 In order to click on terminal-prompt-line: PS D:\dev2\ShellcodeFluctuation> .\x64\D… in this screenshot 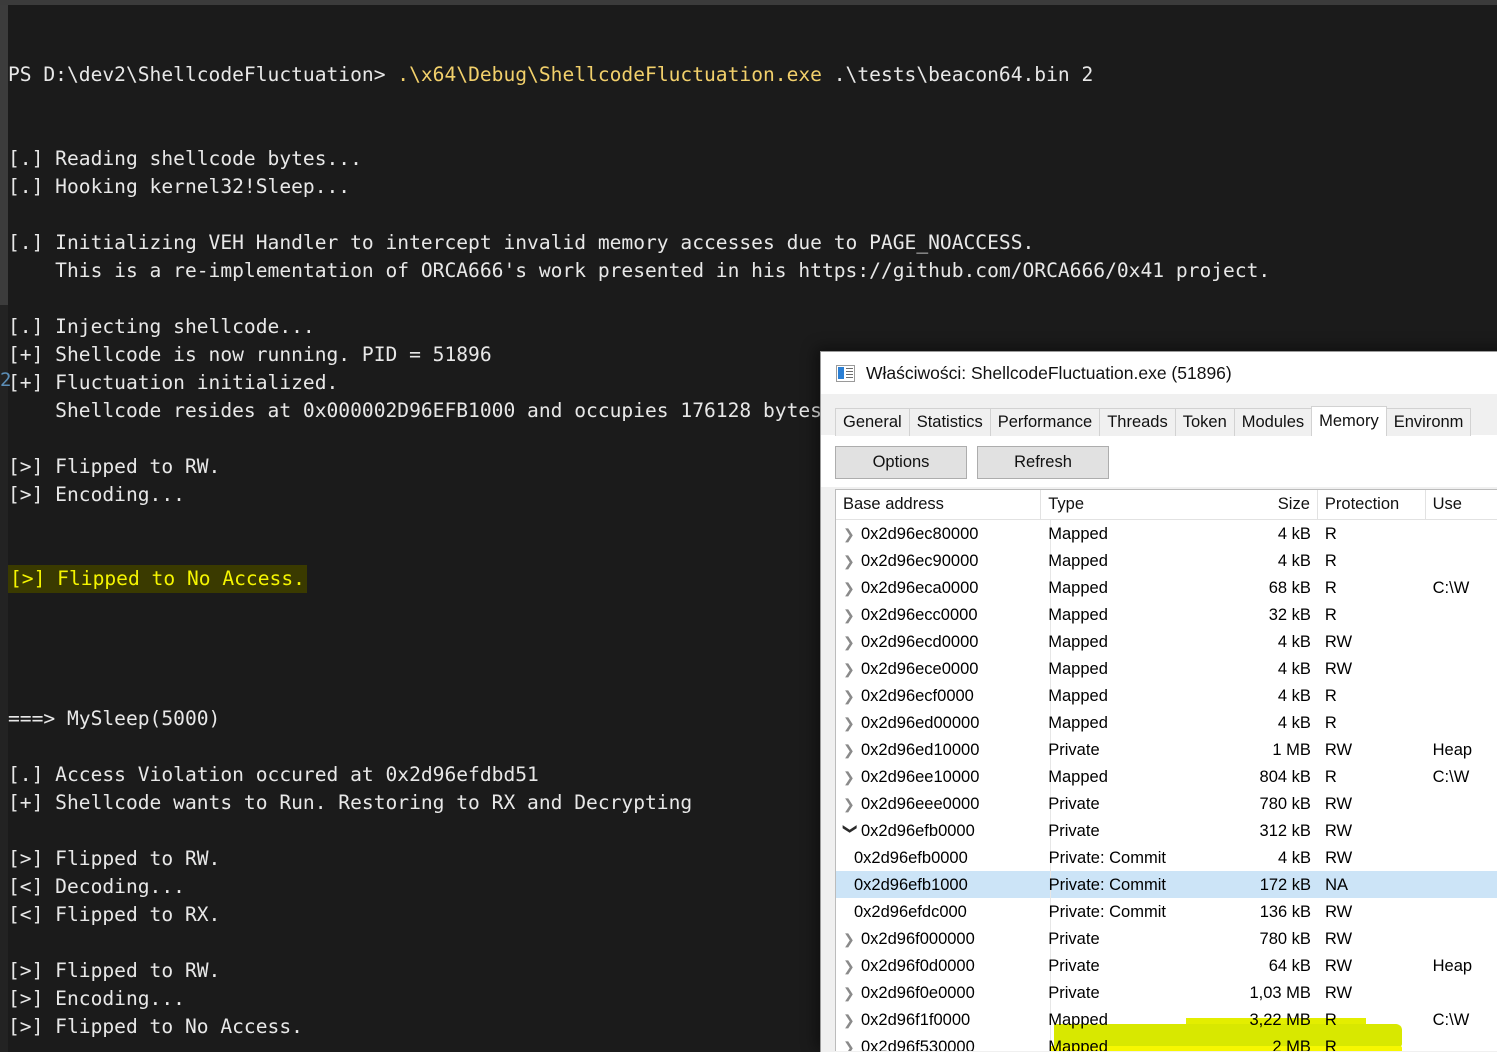, I will do `click(550, 75)`.